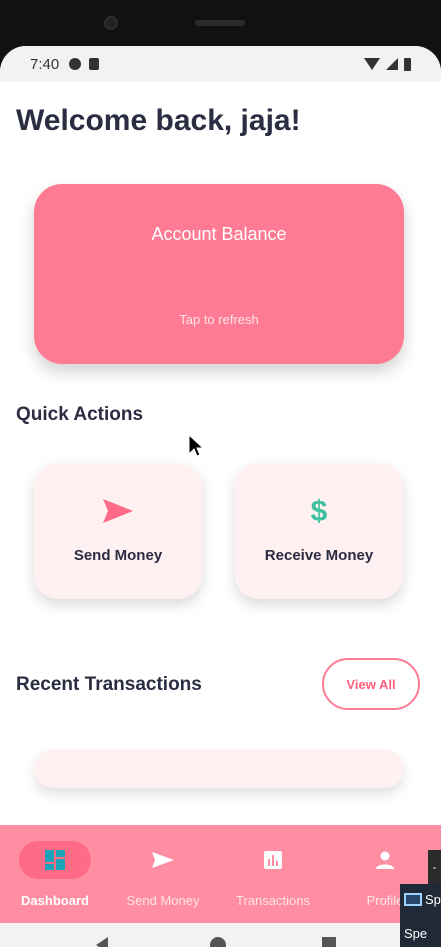 The height and width of the screenshot is (947, 441). I want to click on monitor-icon, so click(413, 899).